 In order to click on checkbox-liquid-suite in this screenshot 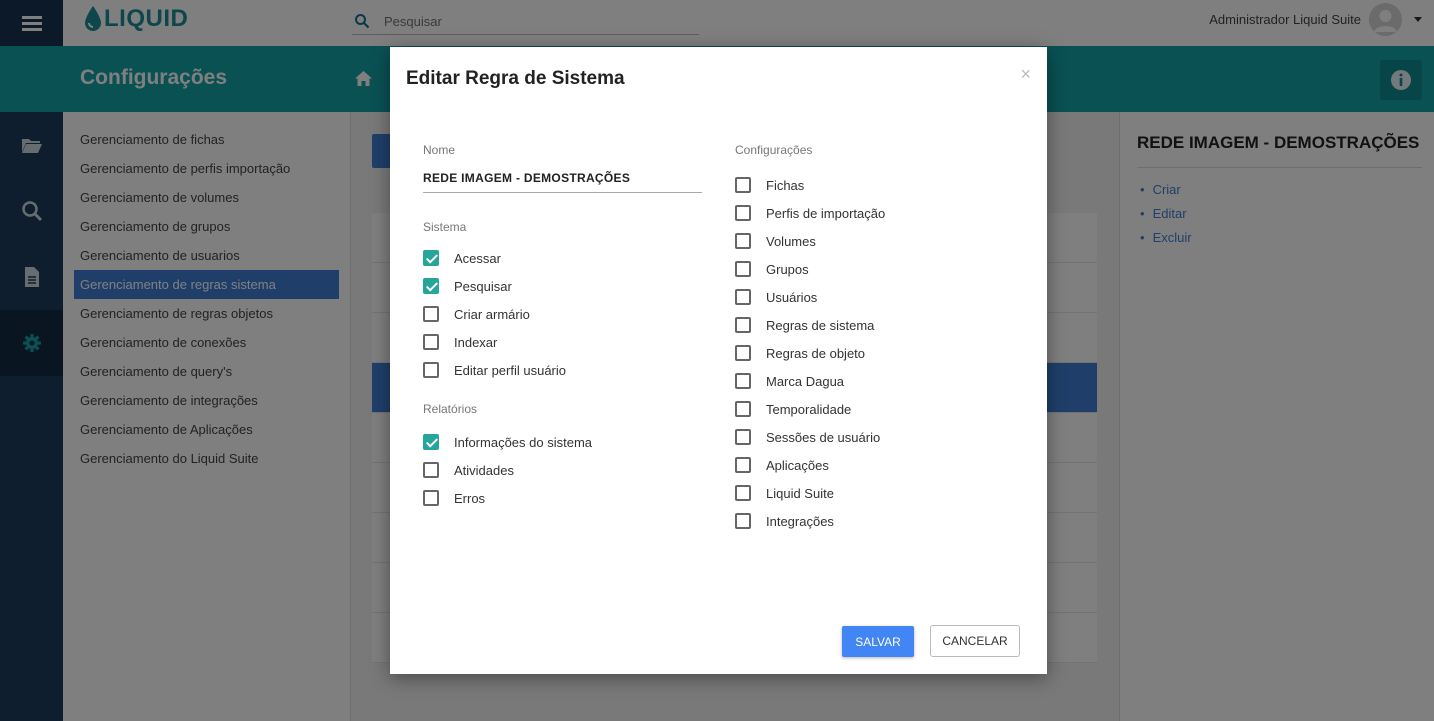, I will do `click(743, 493)`.